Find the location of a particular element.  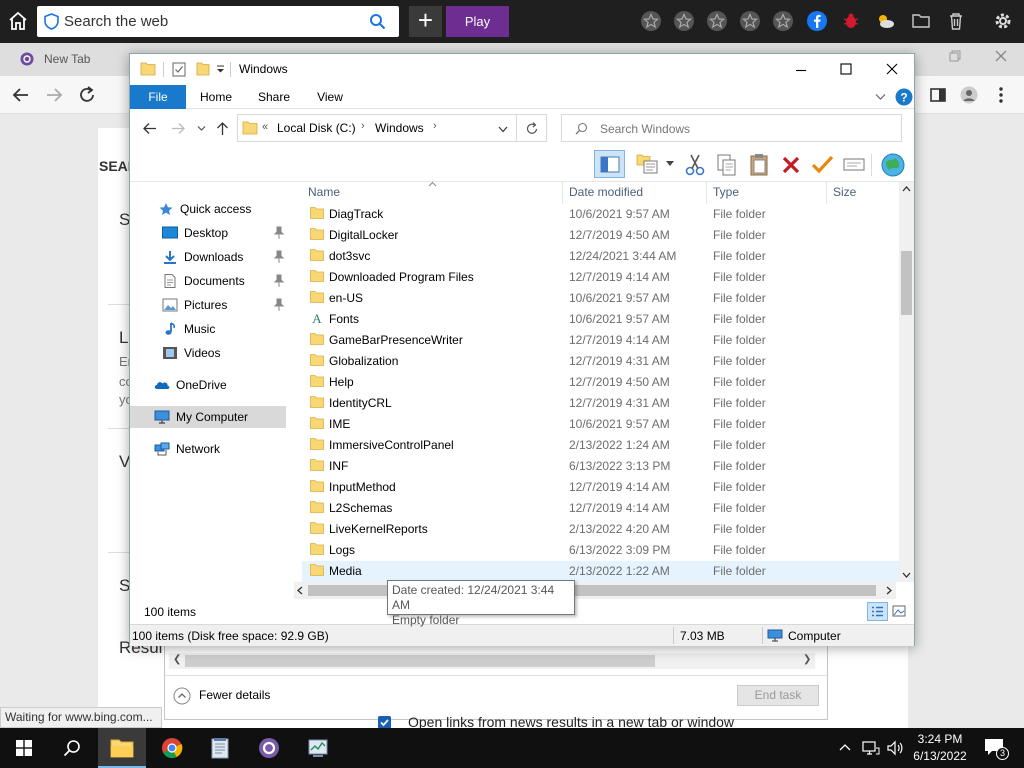

nav-item-network: Network is located at coordinates (221, 449).